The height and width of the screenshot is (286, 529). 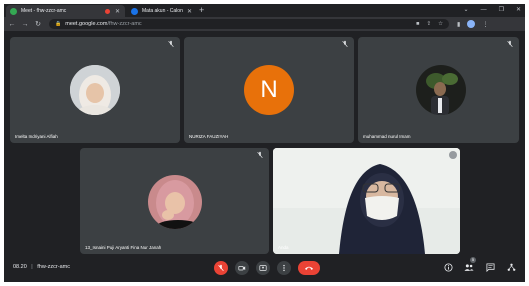 I want to click on meeting-info: 08.20 | fhw-zzcr-amc, so click(x=41, y=267).